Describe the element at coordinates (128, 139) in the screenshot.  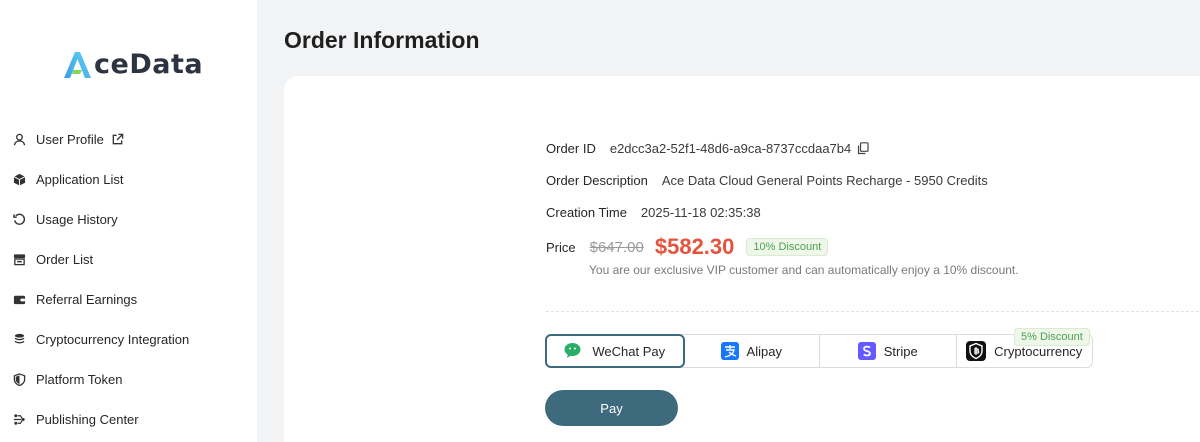
I see `sidebar-item-user-profile: User Profile` at that location.